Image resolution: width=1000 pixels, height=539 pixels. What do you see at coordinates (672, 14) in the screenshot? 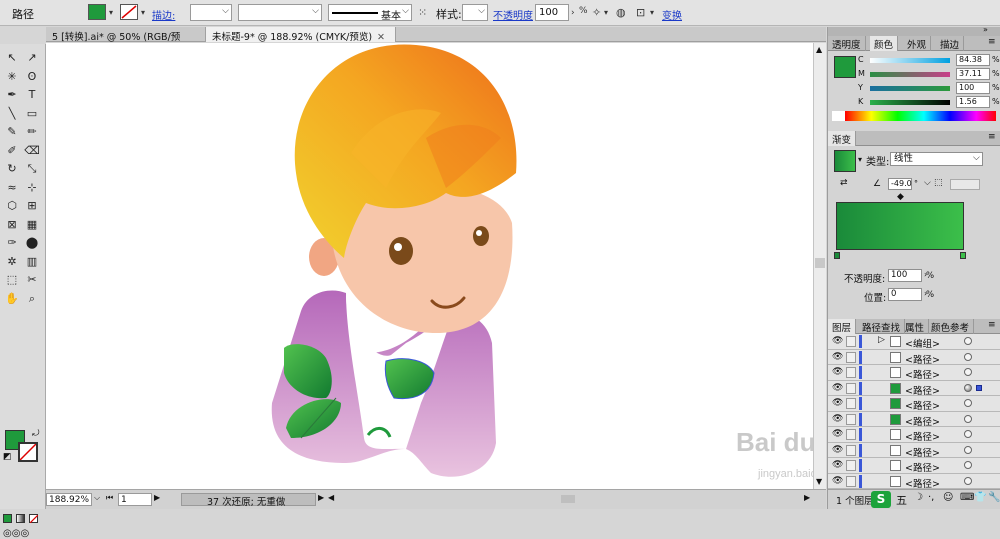
I see `transform-link: 变换` at bounding box center [672, 14].